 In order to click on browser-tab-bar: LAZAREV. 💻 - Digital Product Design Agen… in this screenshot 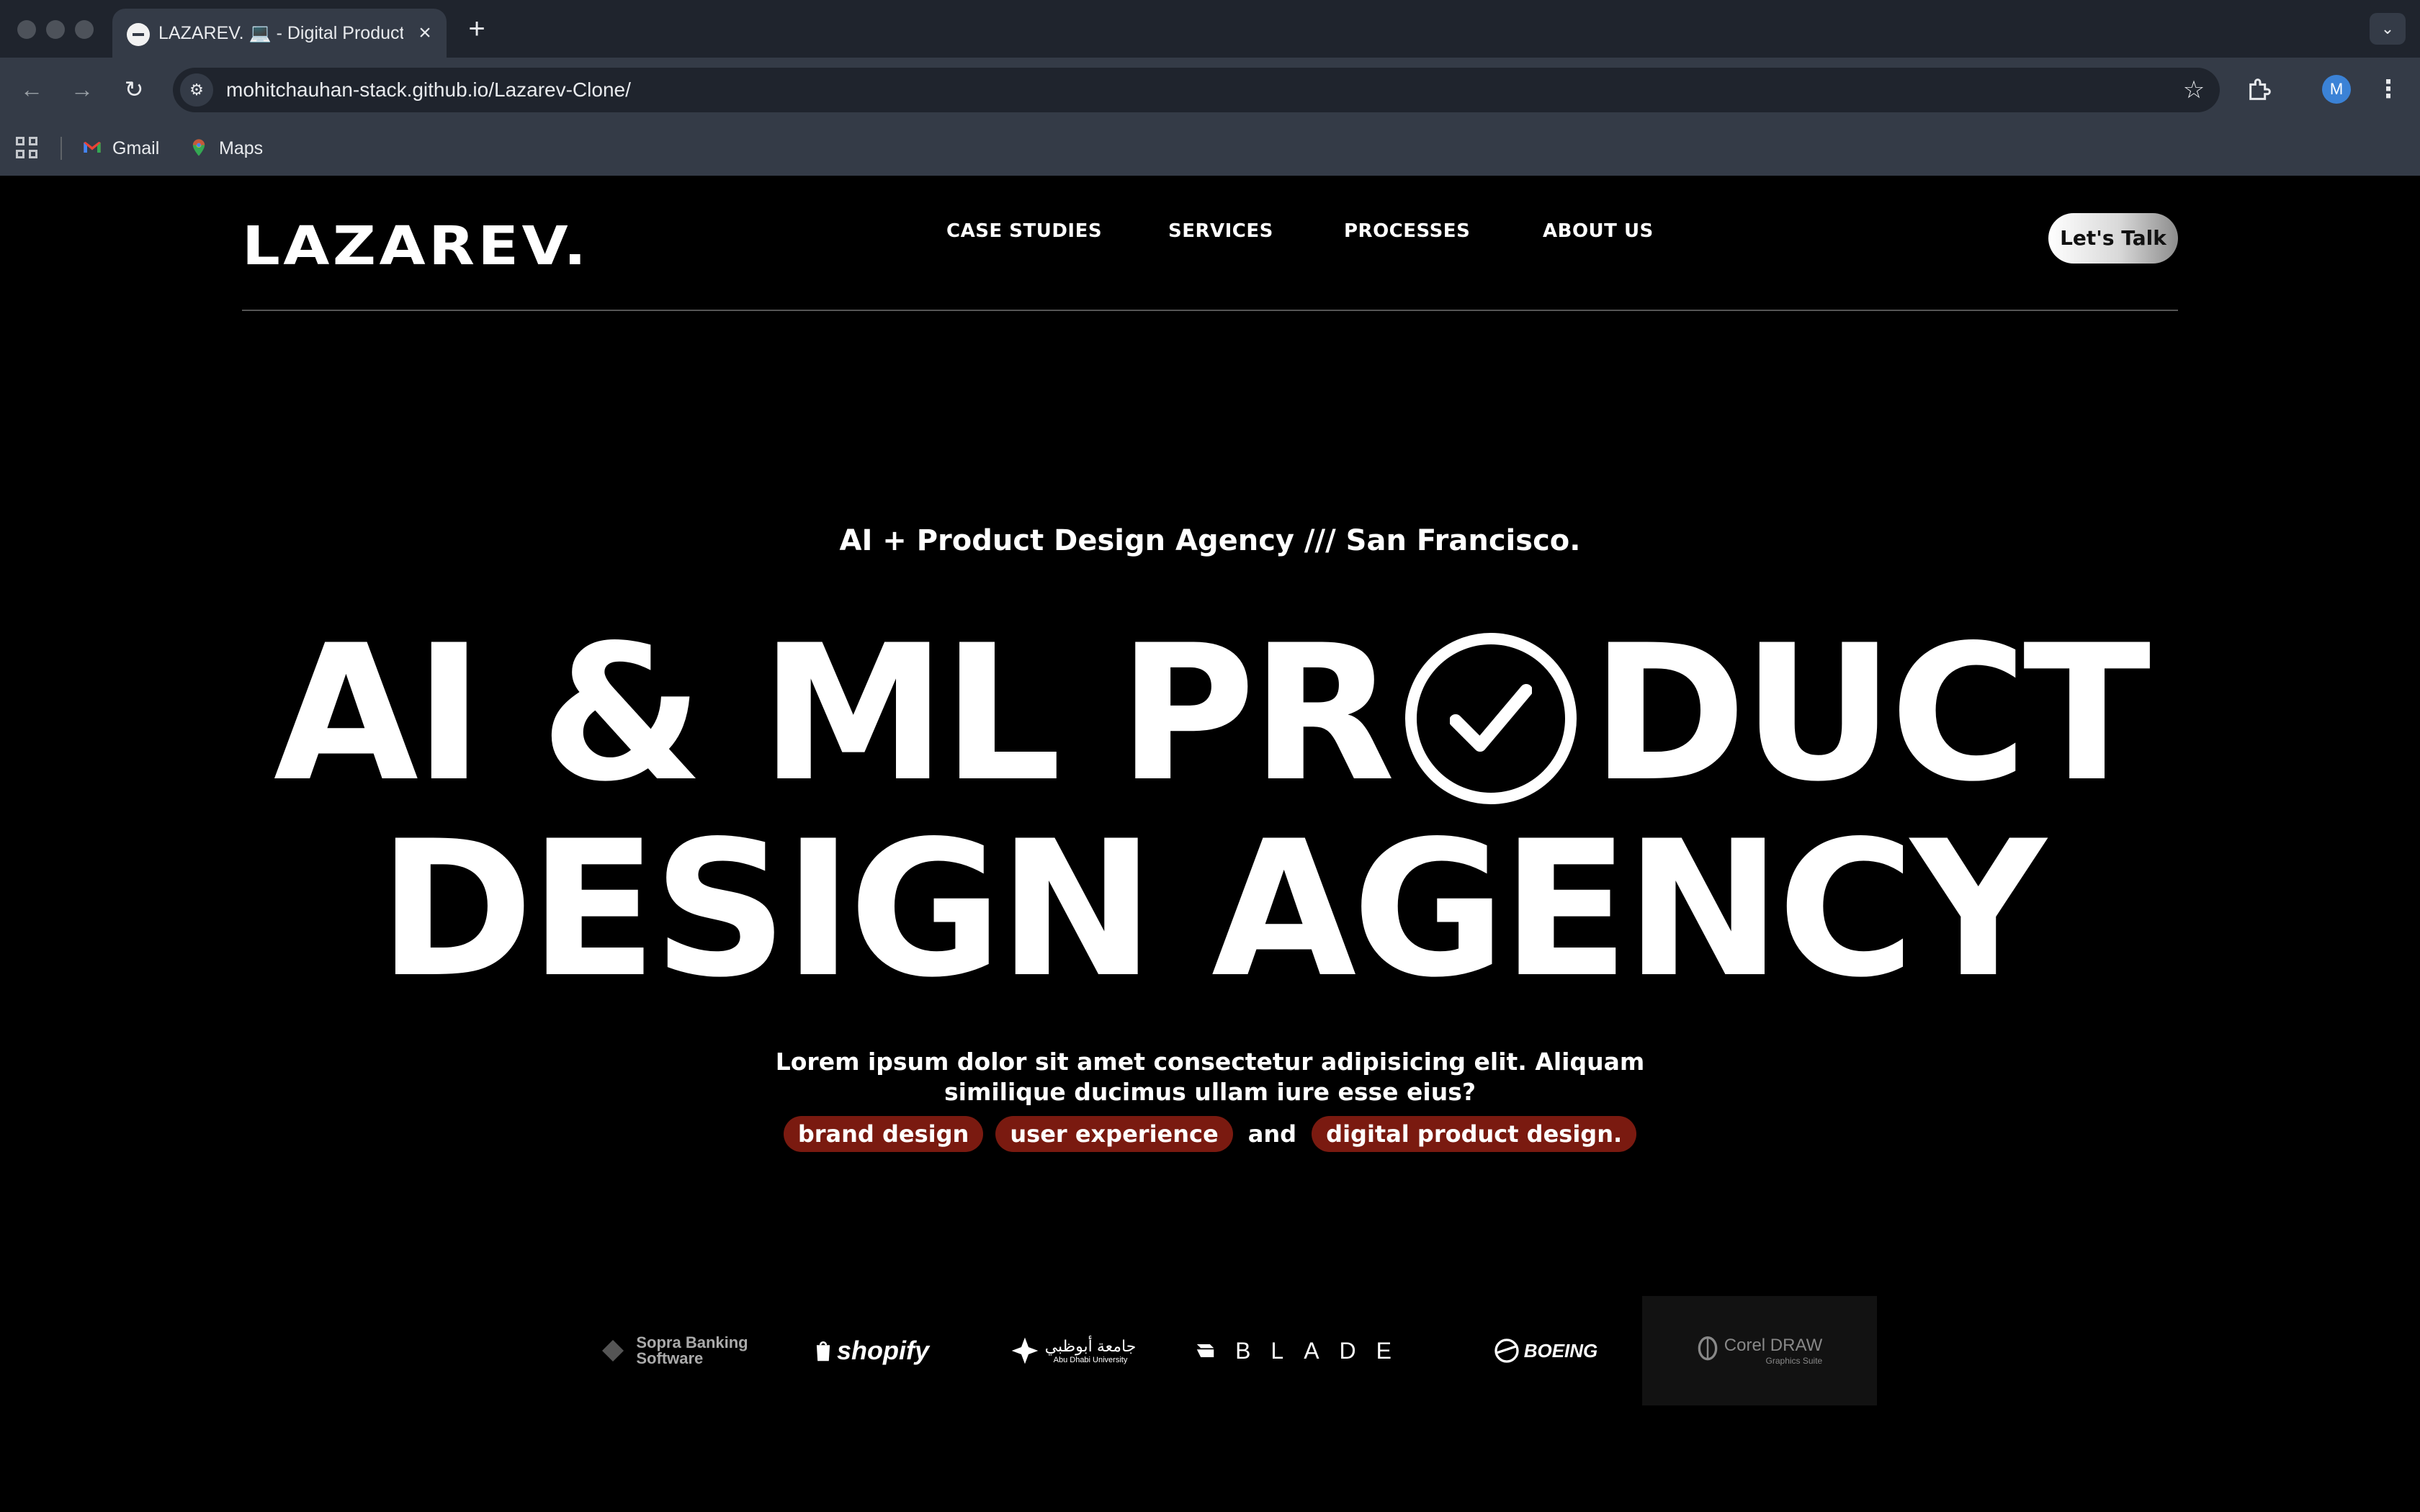, I will do `click(1210, 29)`.